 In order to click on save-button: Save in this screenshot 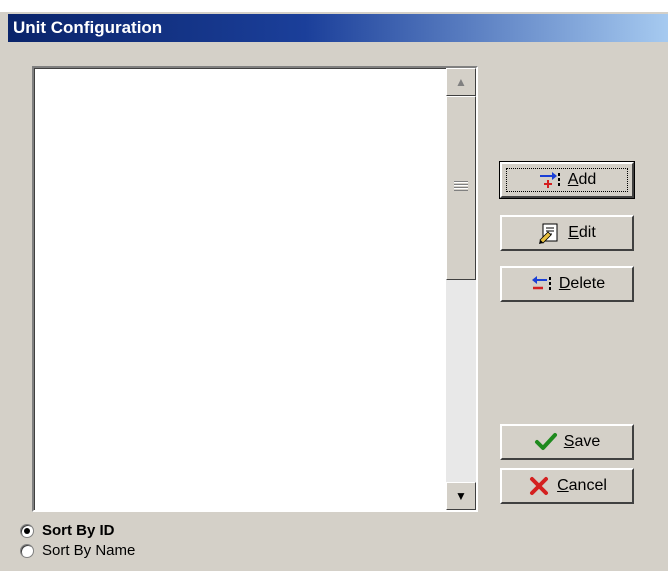, I will do `click(567, 442)`.